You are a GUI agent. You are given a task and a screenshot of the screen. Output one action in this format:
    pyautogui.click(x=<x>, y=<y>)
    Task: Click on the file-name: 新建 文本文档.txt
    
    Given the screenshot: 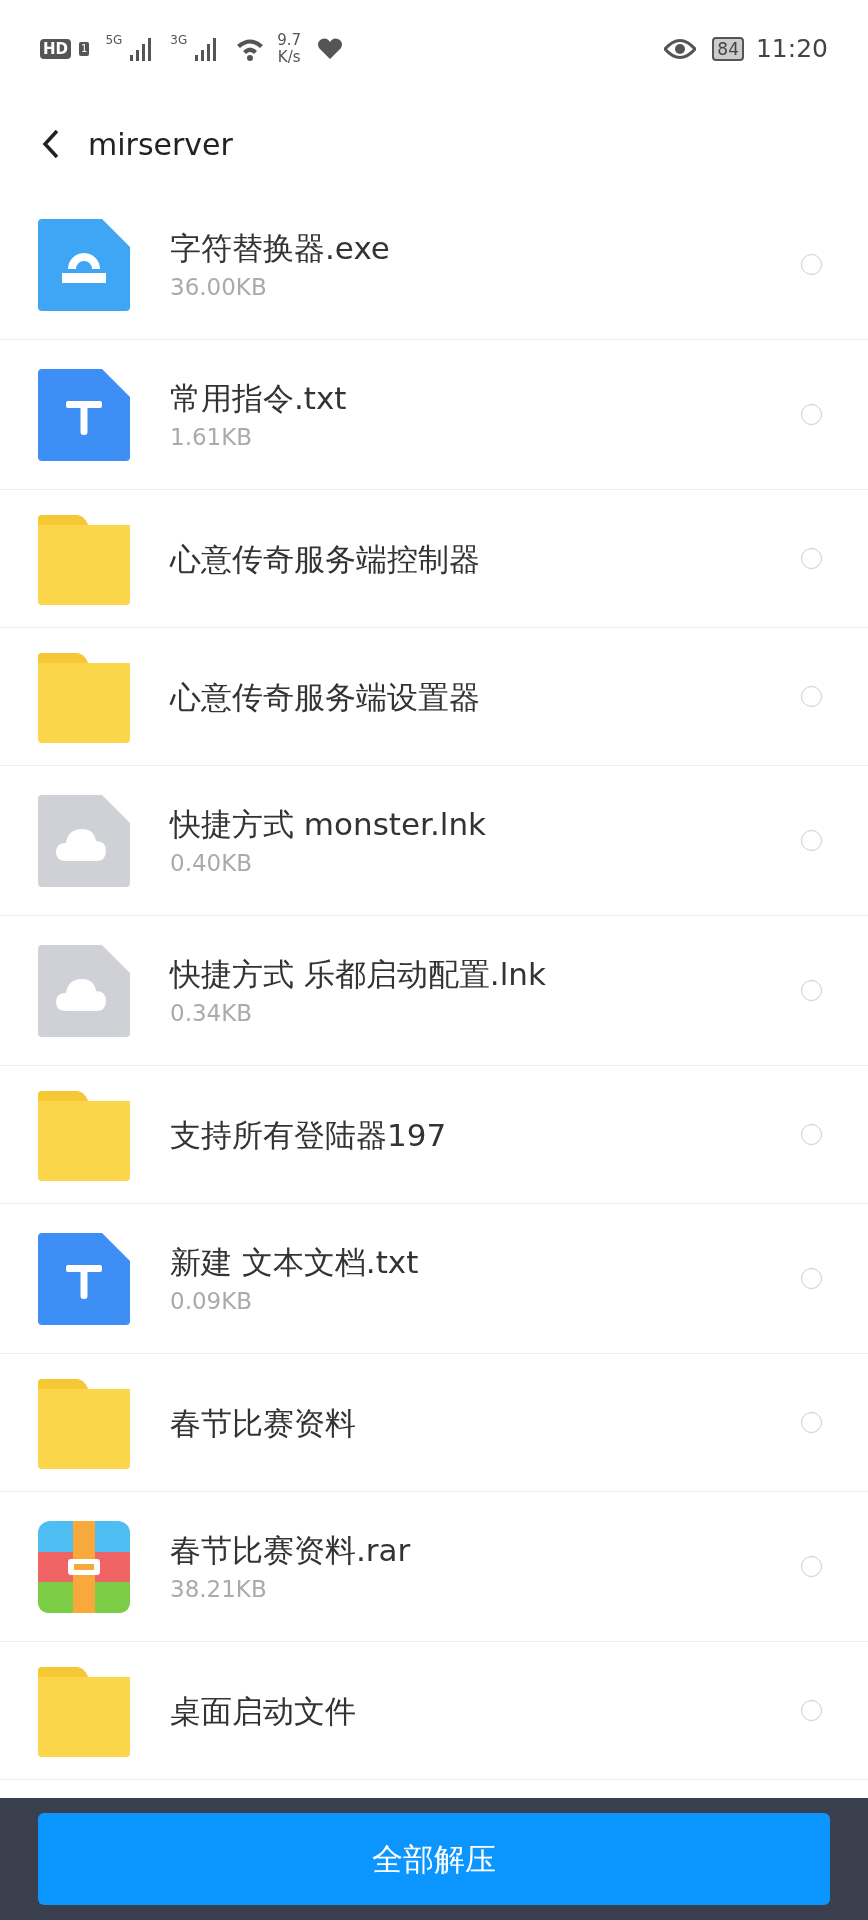 What is the action you would take?
    pyautogui.click(x=485, y=1261)
    